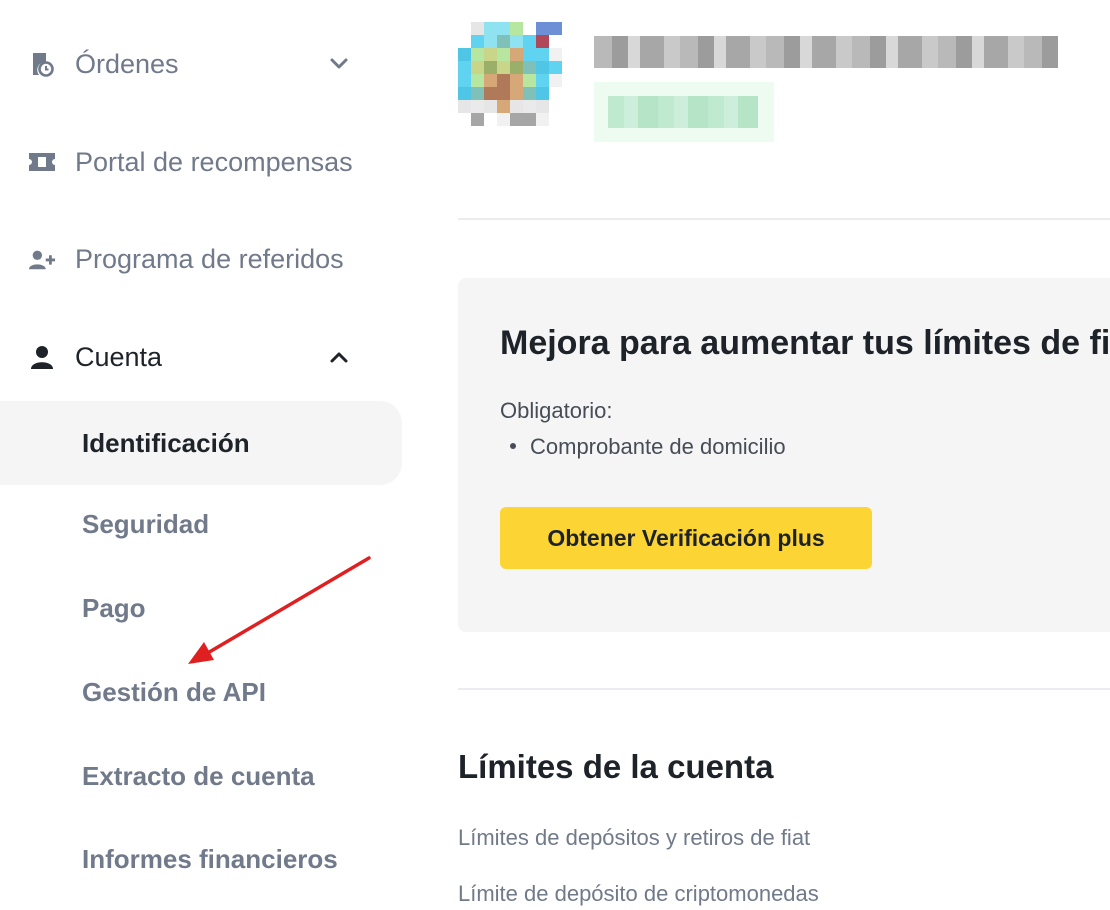  What do you see at coordinates (684, 112) in the screenshot?
I see `blurred-verification-badge` at bounding box center [684, 112].